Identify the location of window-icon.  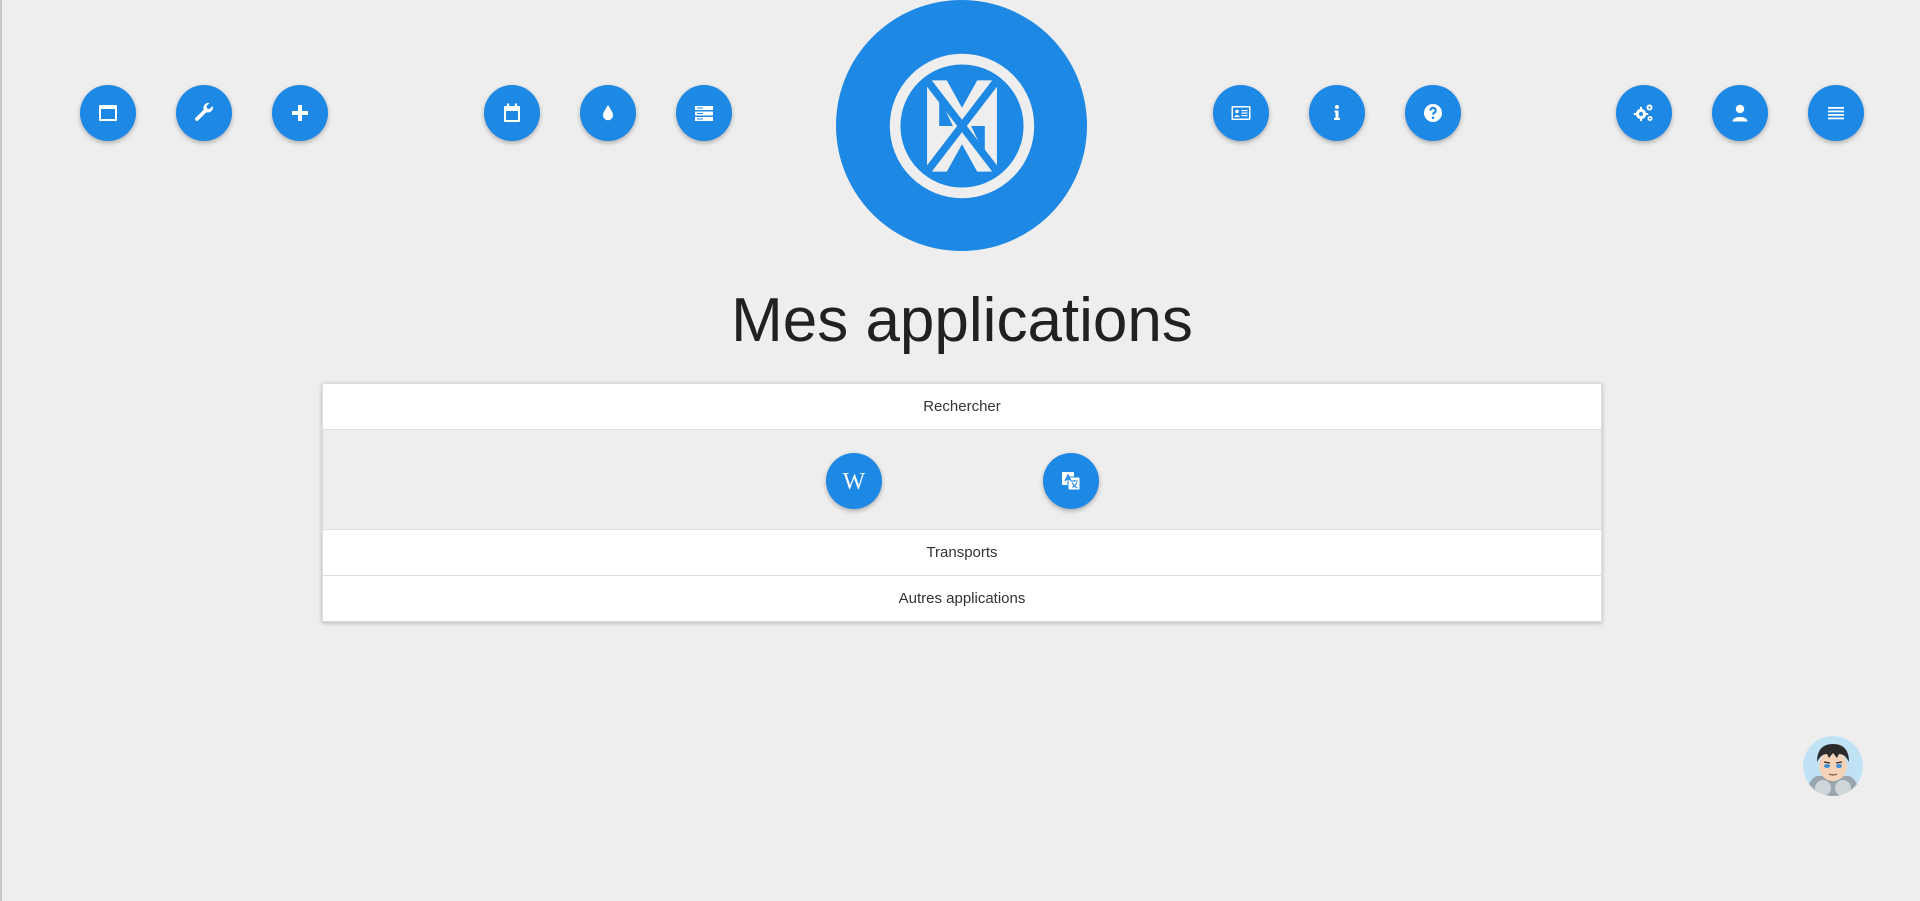
(108, 113).